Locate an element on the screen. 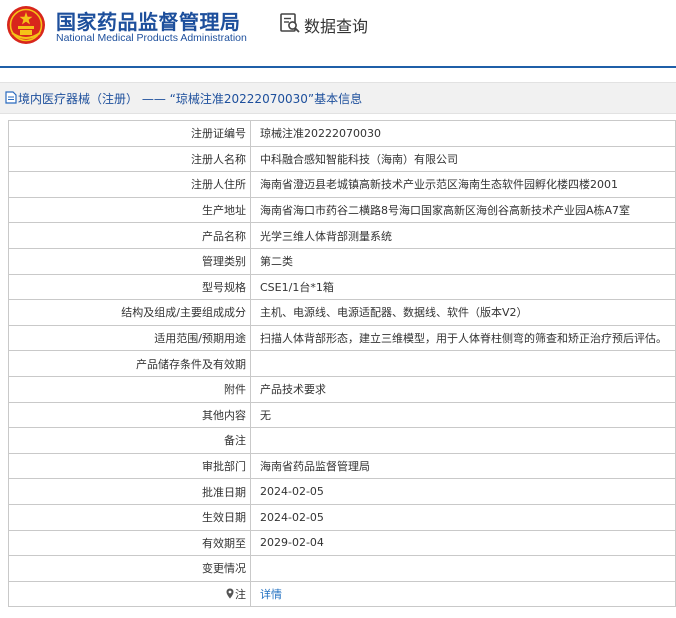 Image resolution: width=676 pixels, height=618 pixels. table-row: 注册人名称 中科融合感知智能科技（海南）有限公司 is located at coordinates (342, 159).